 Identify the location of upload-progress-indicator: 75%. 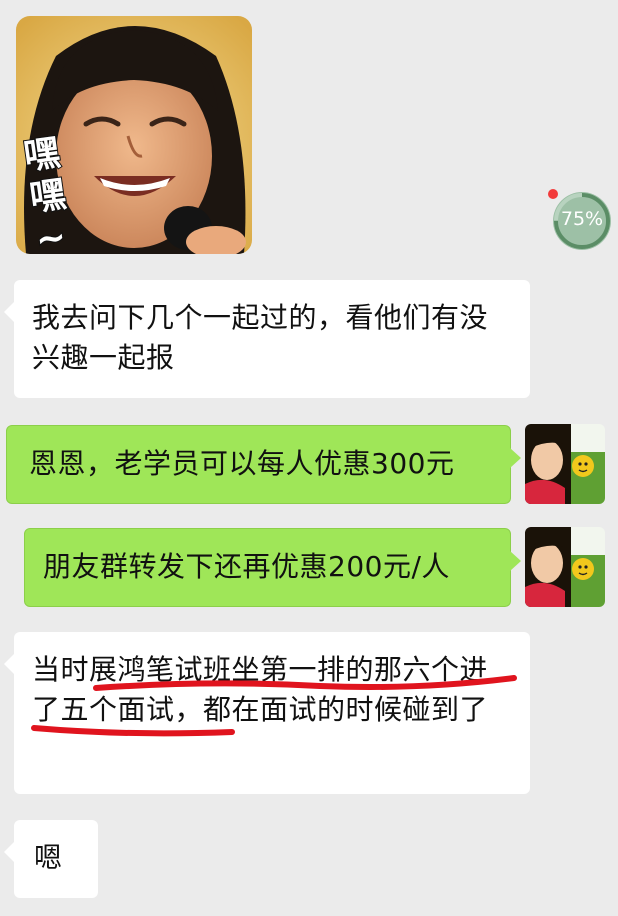
(582, 221).